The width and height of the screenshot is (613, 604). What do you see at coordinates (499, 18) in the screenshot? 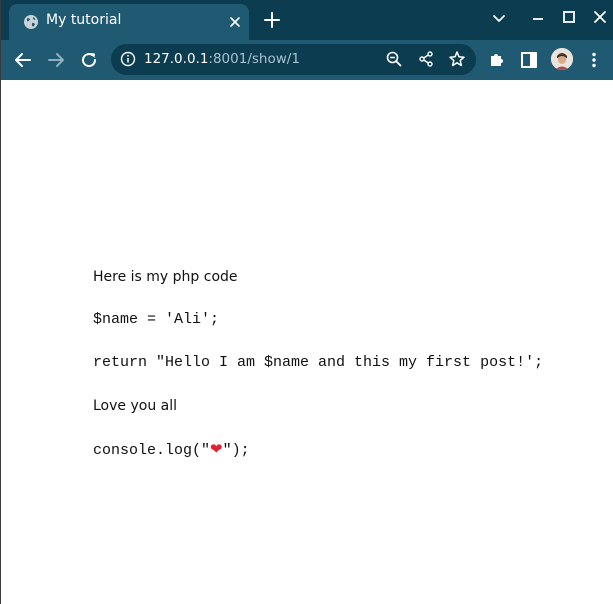
I see `chevron-down-icon` at bounding box center [499, 18].